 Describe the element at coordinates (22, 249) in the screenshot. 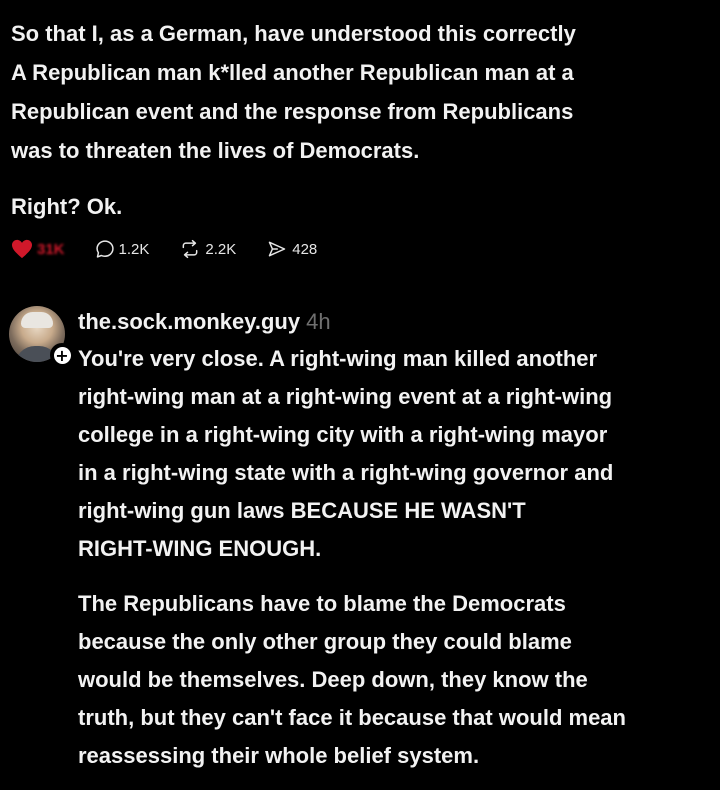

I see `heart-icon` at that location.